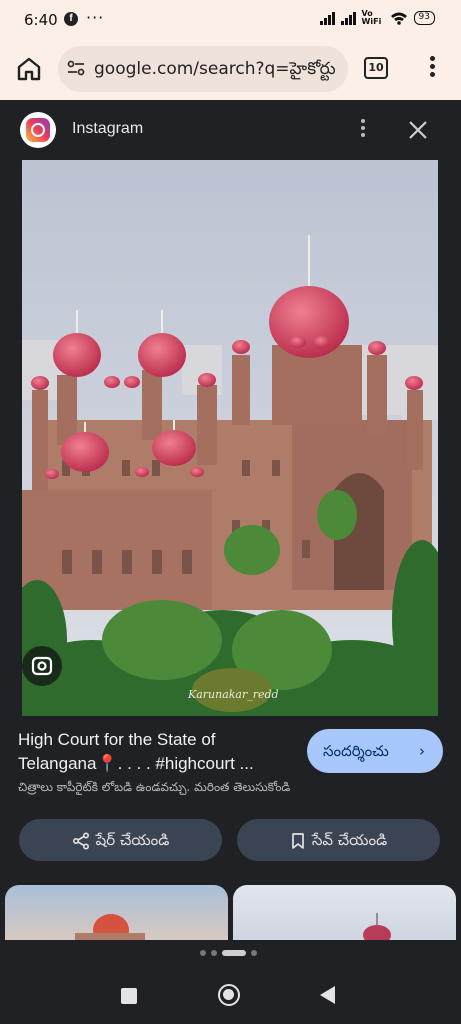 The image size is (461, 1024). I want to click on chevron-right-icon: ›, so click(422, 751).